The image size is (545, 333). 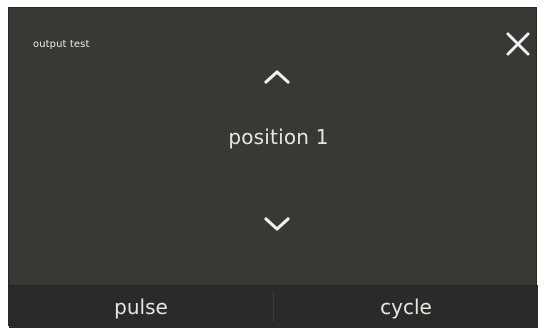 I want to click on panel-title: output test, so click(x=61, y=44).